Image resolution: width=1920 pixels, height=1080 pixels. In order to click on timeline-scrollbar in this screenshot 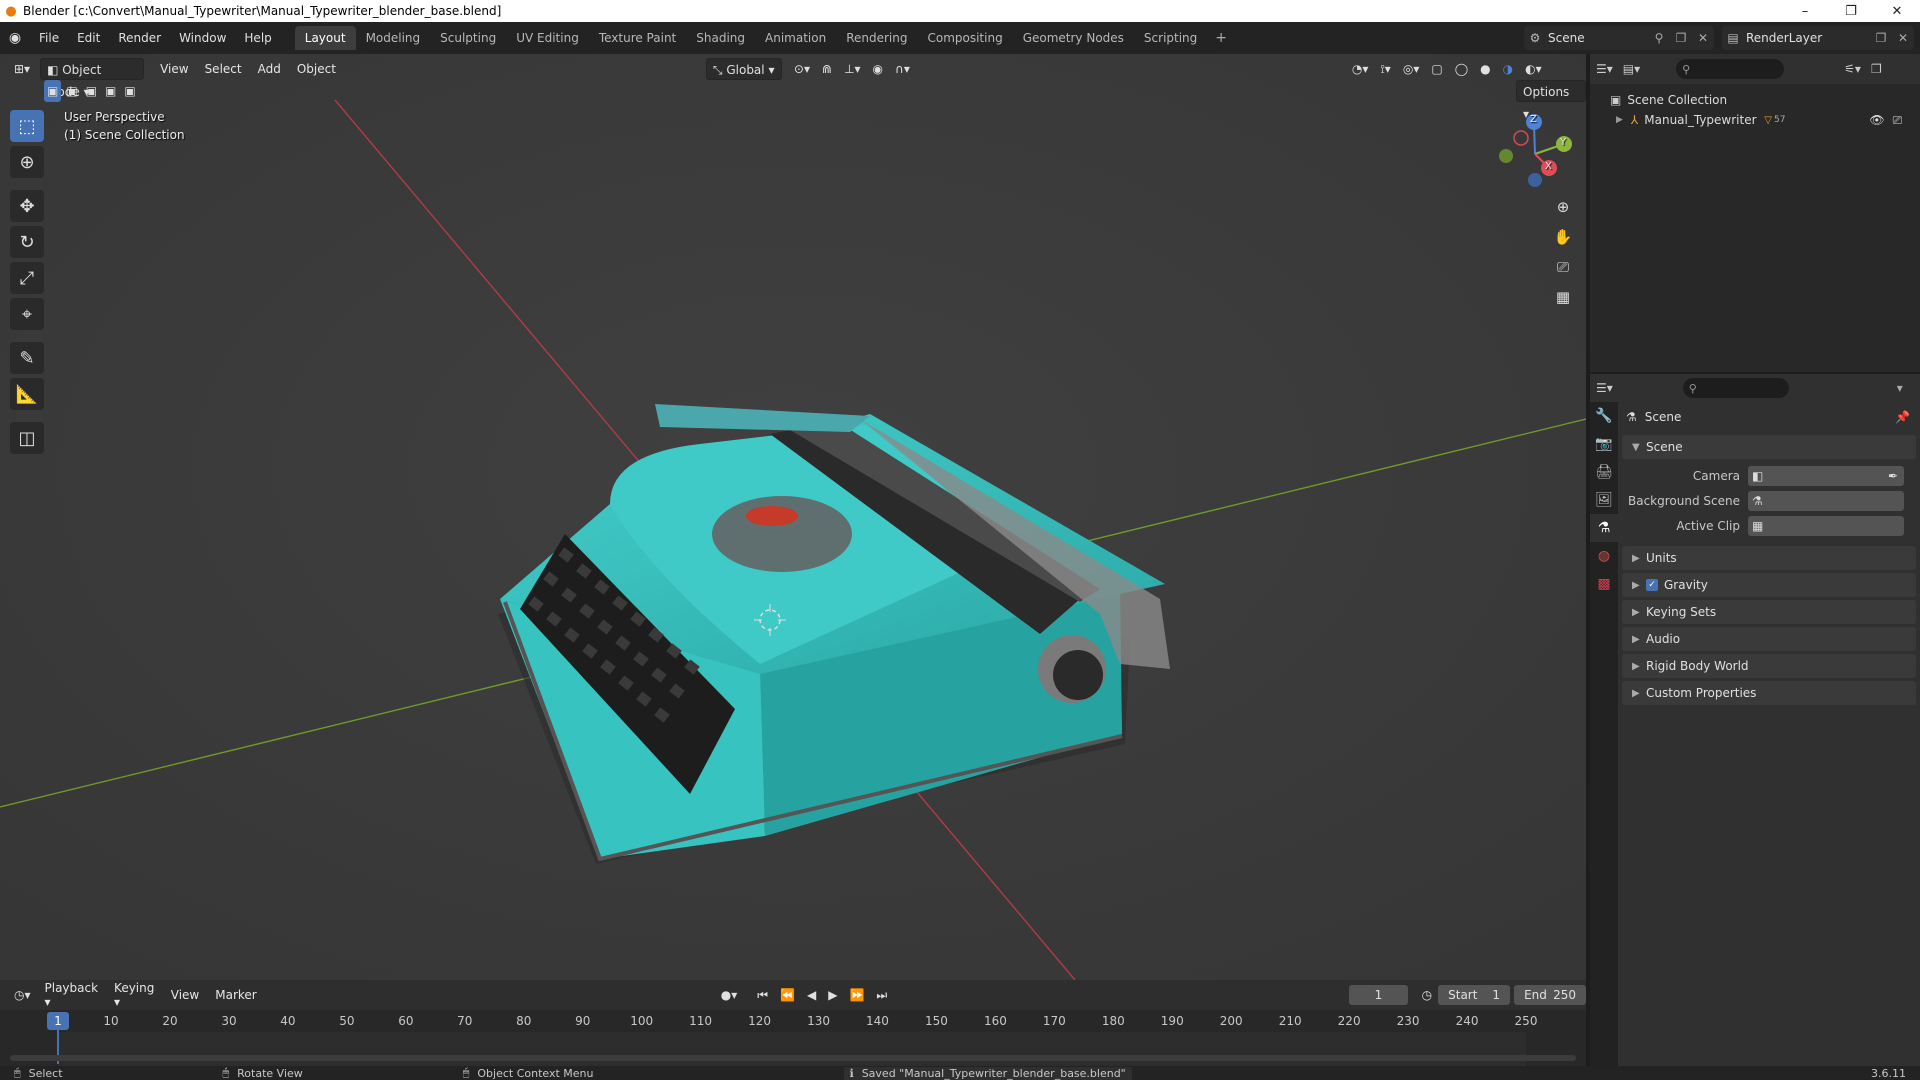, I will do `click(793, 1058)`.